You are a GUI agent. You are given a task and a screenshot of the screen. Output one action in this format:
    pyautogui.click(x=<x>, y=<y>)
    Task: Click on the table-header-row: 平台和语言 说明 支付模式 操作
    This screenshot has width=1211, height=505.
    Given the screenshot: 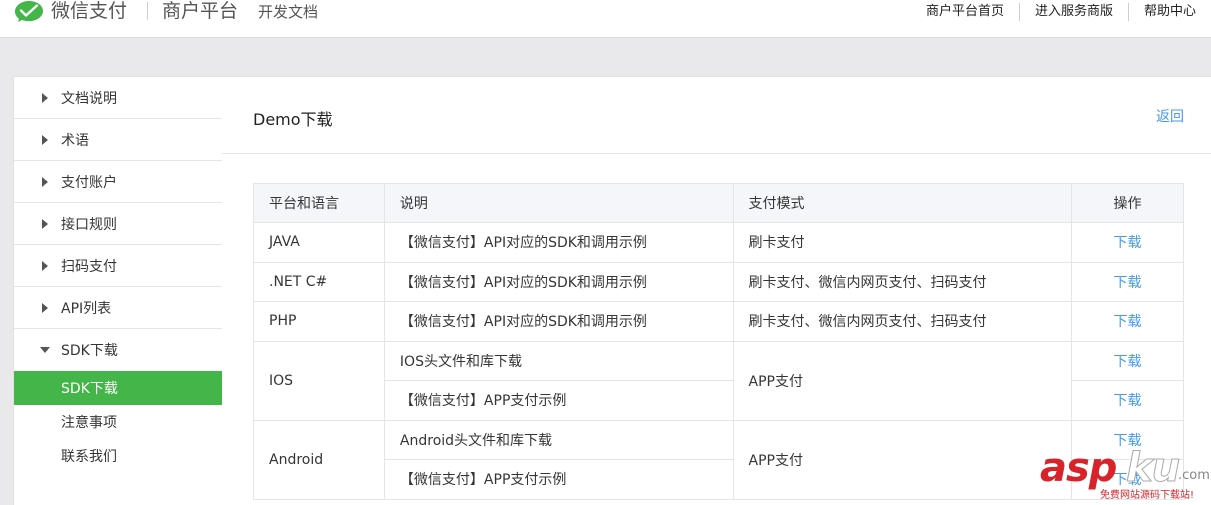 What is the action you would take?
    pyautogui.click(x=718, y=203)
    